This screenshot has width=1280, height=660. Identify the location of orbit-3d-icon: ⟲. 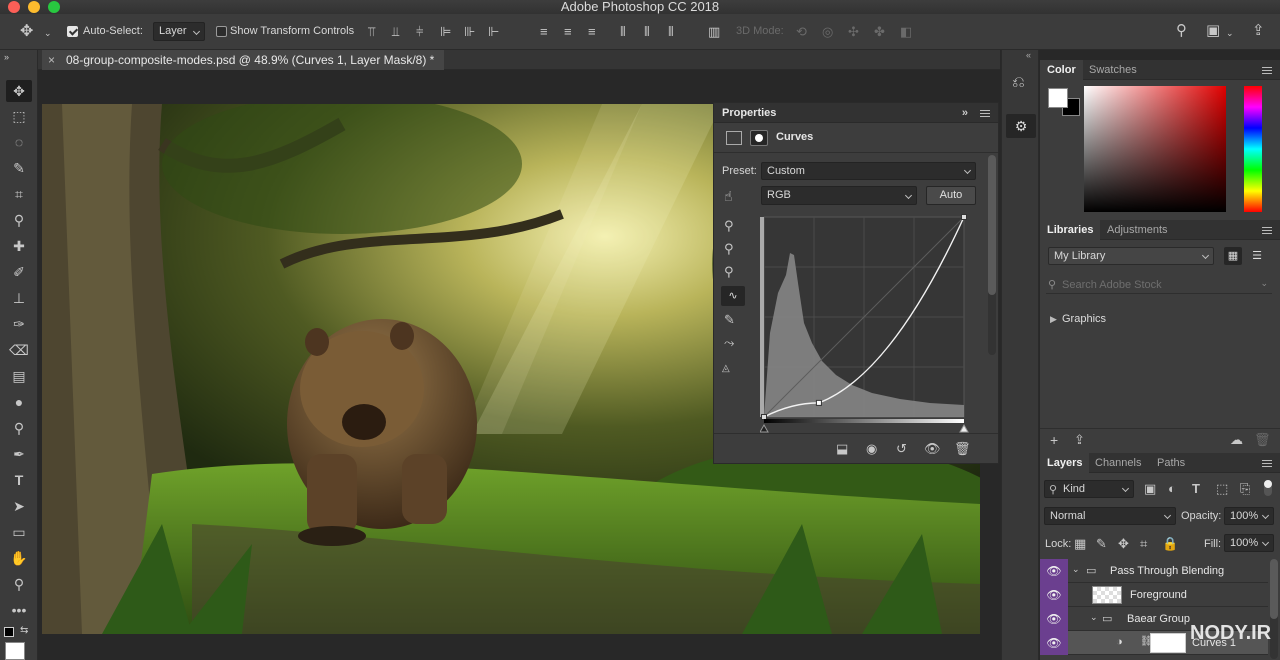
(801, 32).